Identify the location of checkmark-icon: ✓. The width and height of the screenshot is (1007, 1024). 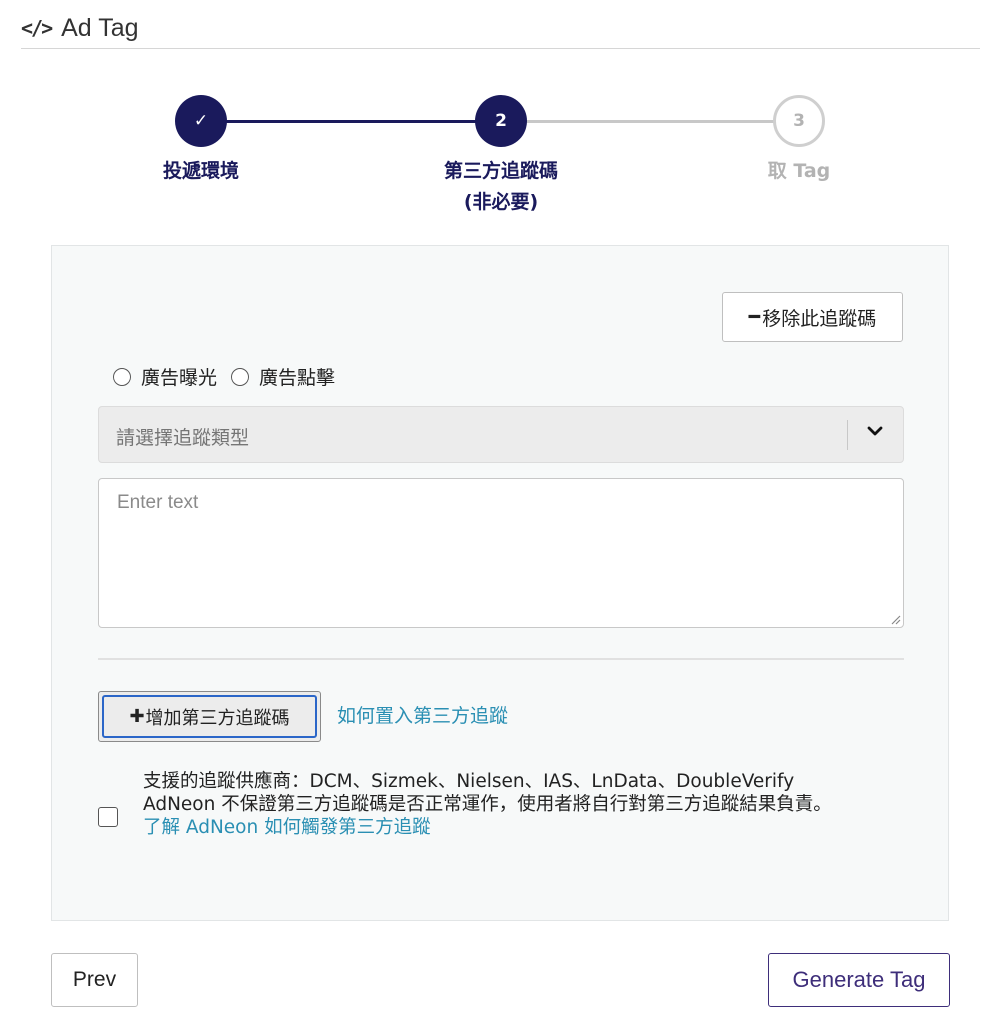
(201, 121).